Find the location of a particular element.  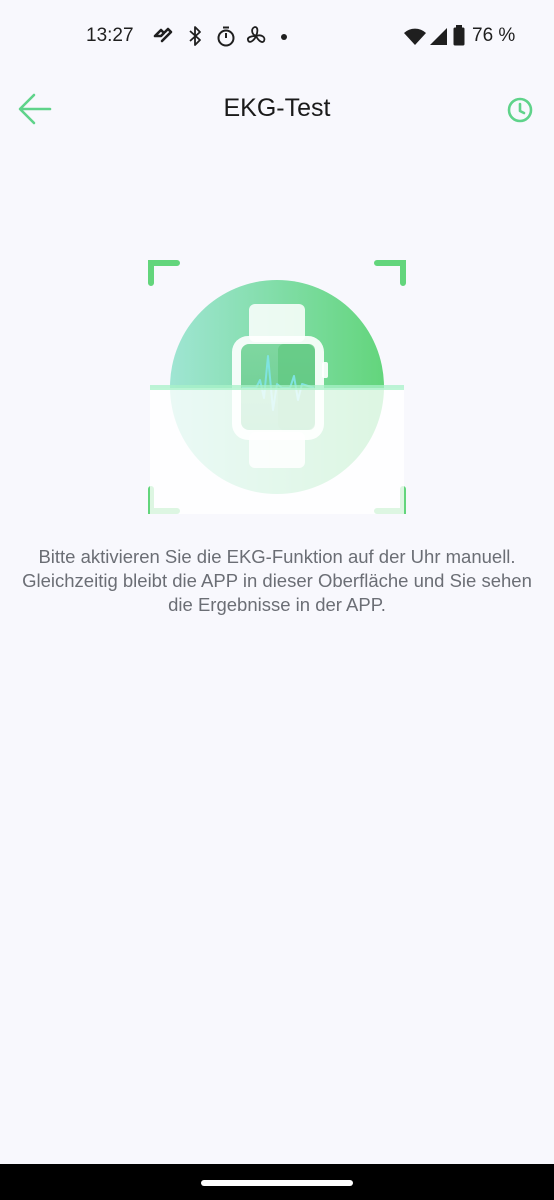

clock-icon is located at coordinates (520, 110).